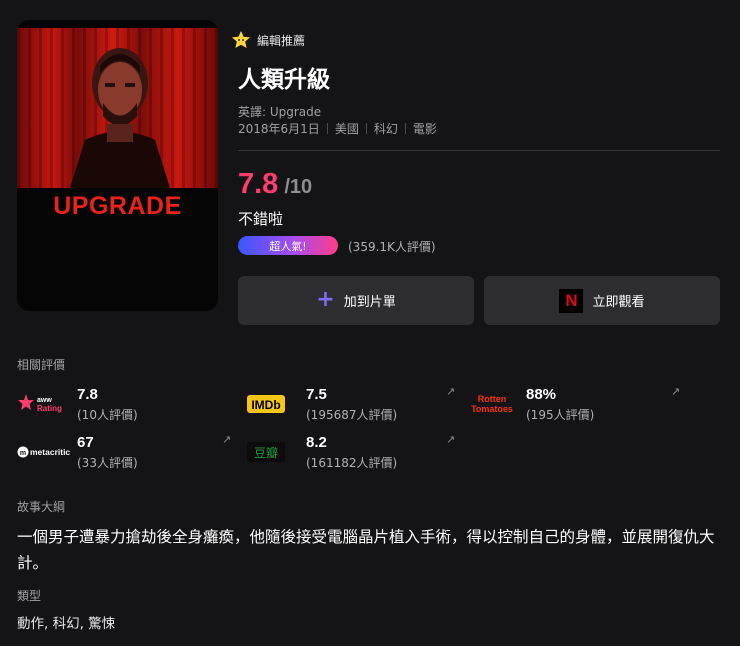 This screenshot has height=646, width=740. What do you see at coordinates (258, 184) in the screenshot?
I see `score-value: 7.8` at bounding box center [258, 184].